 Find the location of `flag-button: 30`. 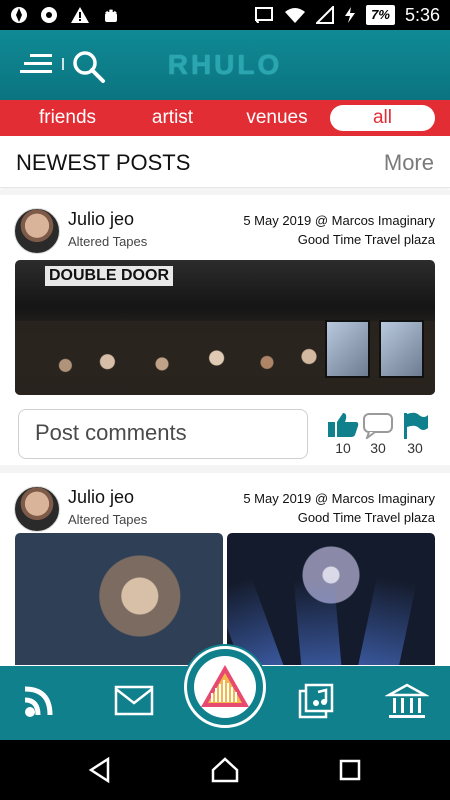

flag-button: 30 is located at coordinates (415, 434).